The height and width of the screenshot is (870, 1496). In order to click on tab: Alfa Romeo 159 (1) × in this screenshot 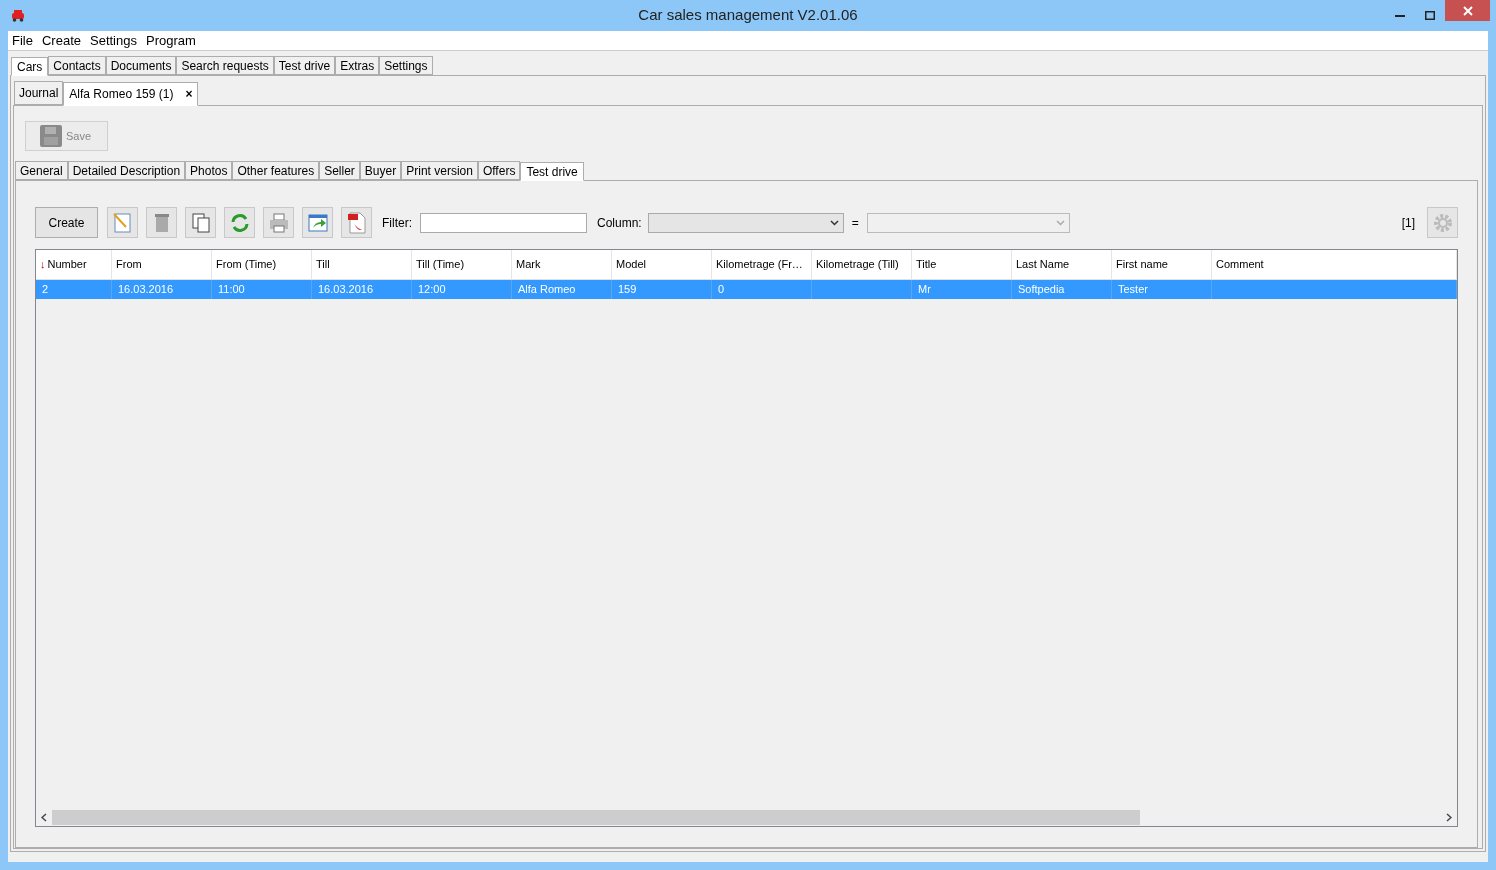, I will do `click(131, 94)`.